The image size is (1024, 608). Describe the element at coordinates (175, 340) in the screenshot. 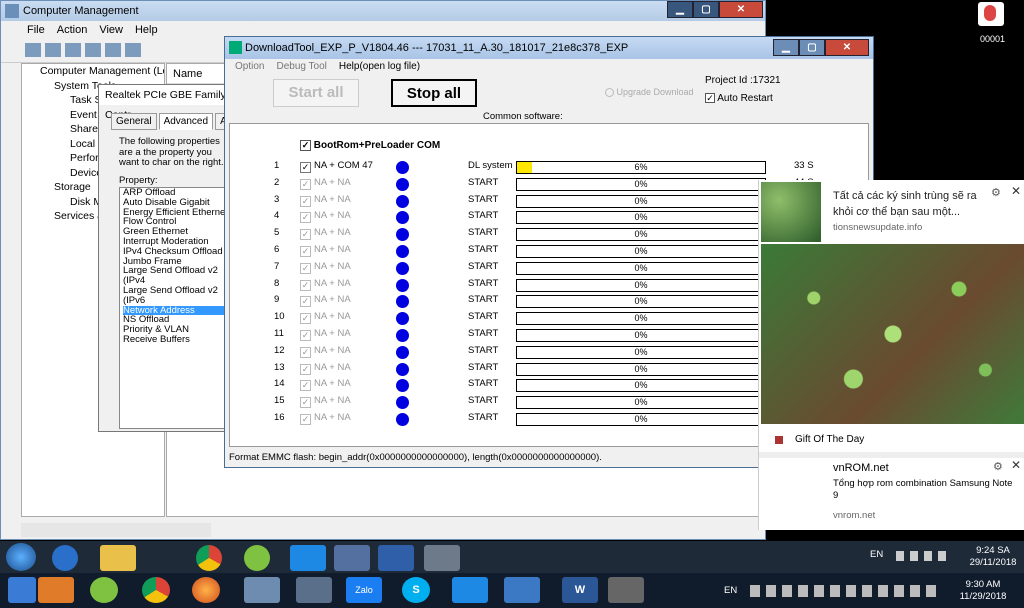

I see `property-item: Receive Buffers` at that location.